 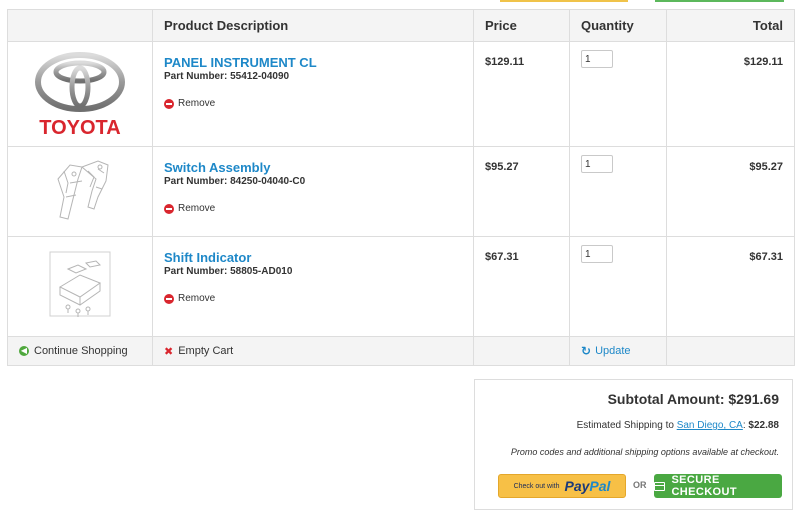 What do you see at coordinates (693, 399) in the screenshot?
I see `subtotal-amount: Subtotal Amount: $291.69` at bounding box center [693, 399].